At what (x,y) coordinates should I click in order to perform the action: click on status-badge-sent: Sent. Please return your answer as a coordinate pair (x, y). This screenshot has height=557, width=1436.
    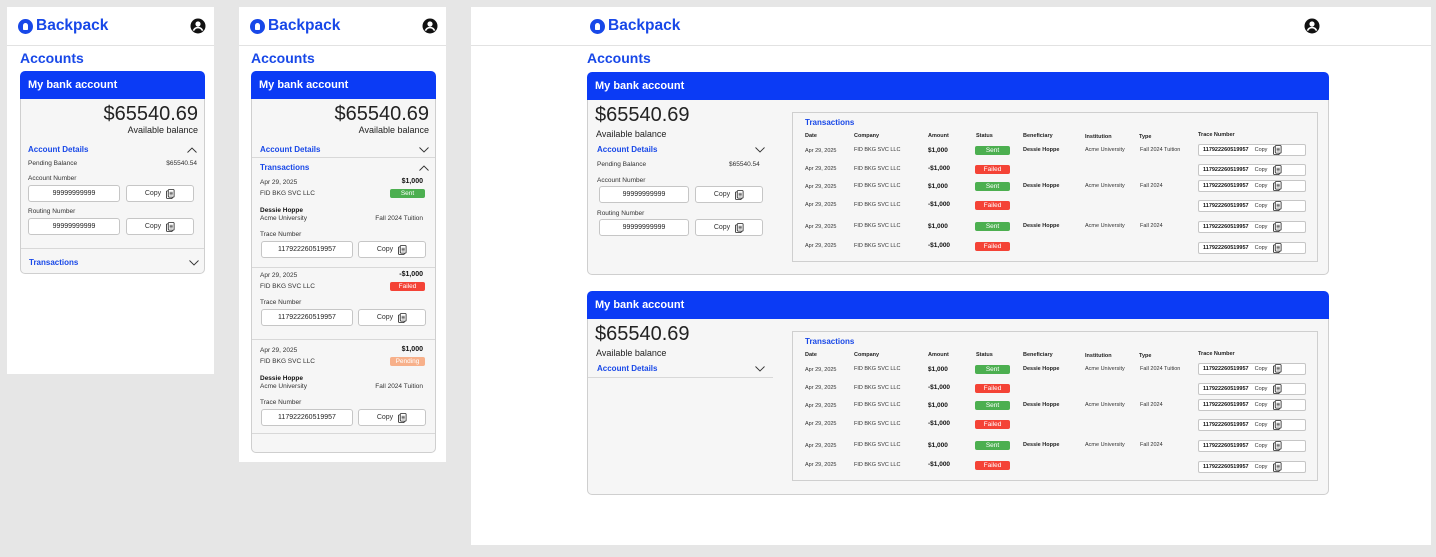
    Looking at the image, I should click on (992, 405).